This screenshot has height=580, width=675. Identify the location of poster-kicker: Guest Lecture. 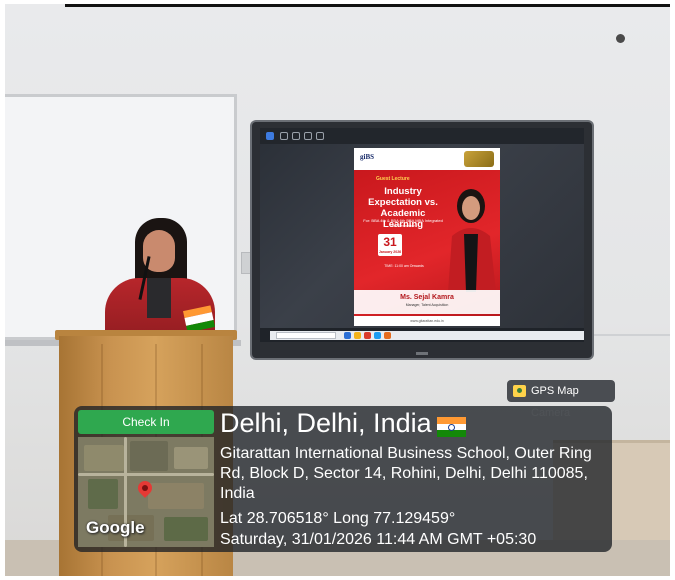
(393, 179).